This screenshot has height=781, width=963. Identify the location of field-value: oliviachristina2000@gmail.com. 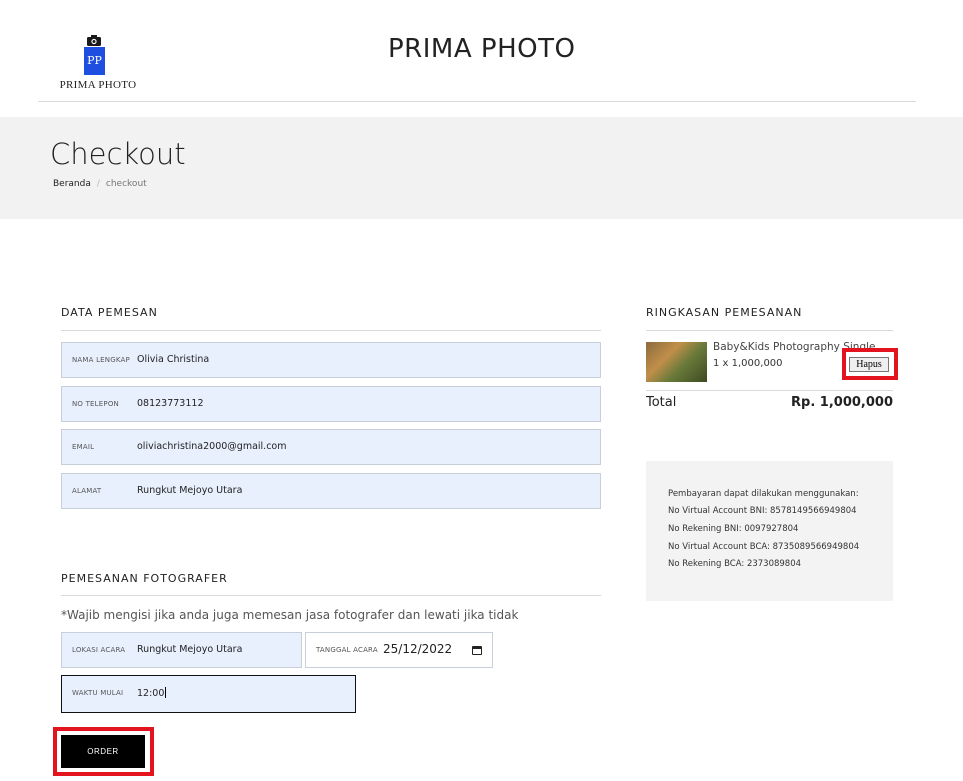
(212, 446).